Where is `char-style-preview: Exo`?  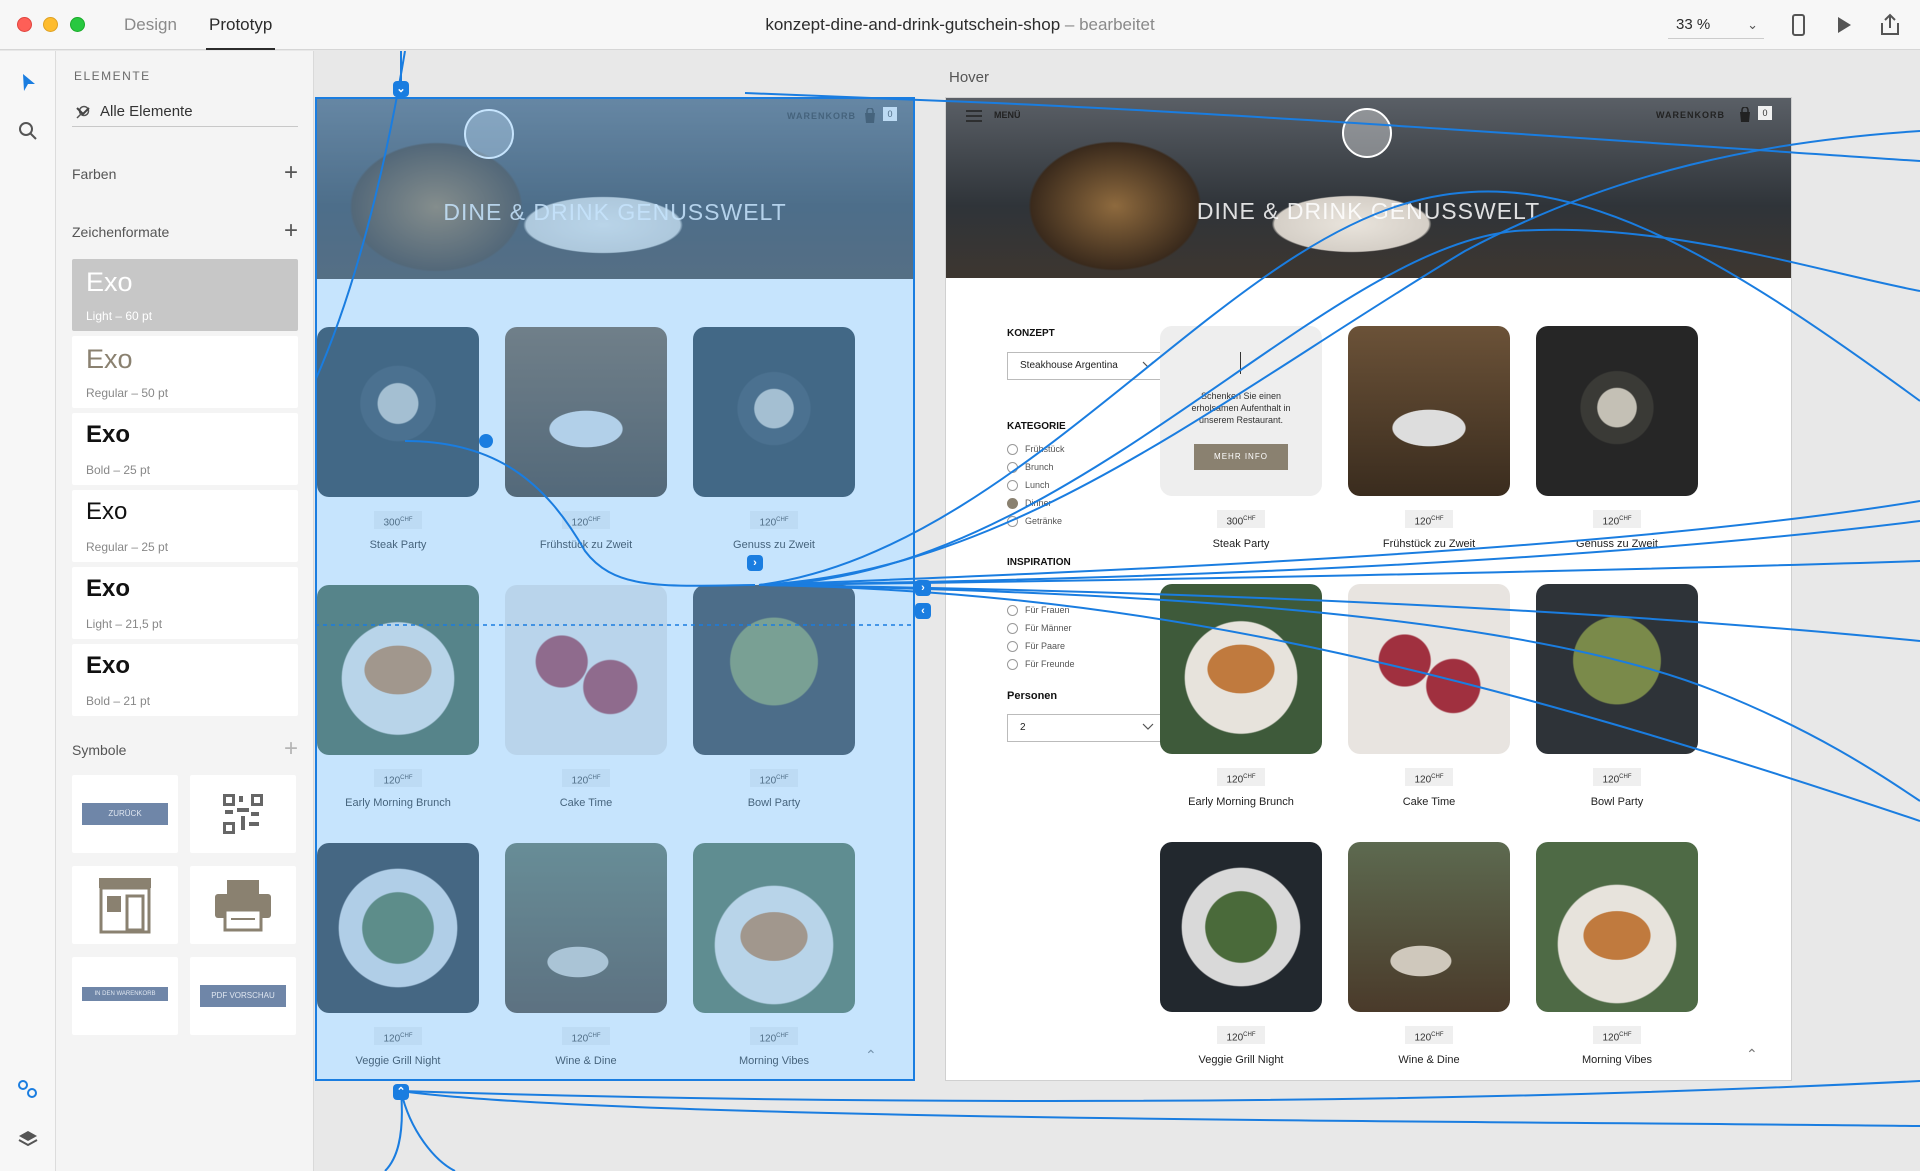 char-style-preview: Exo is located at coordinates (107, 511).